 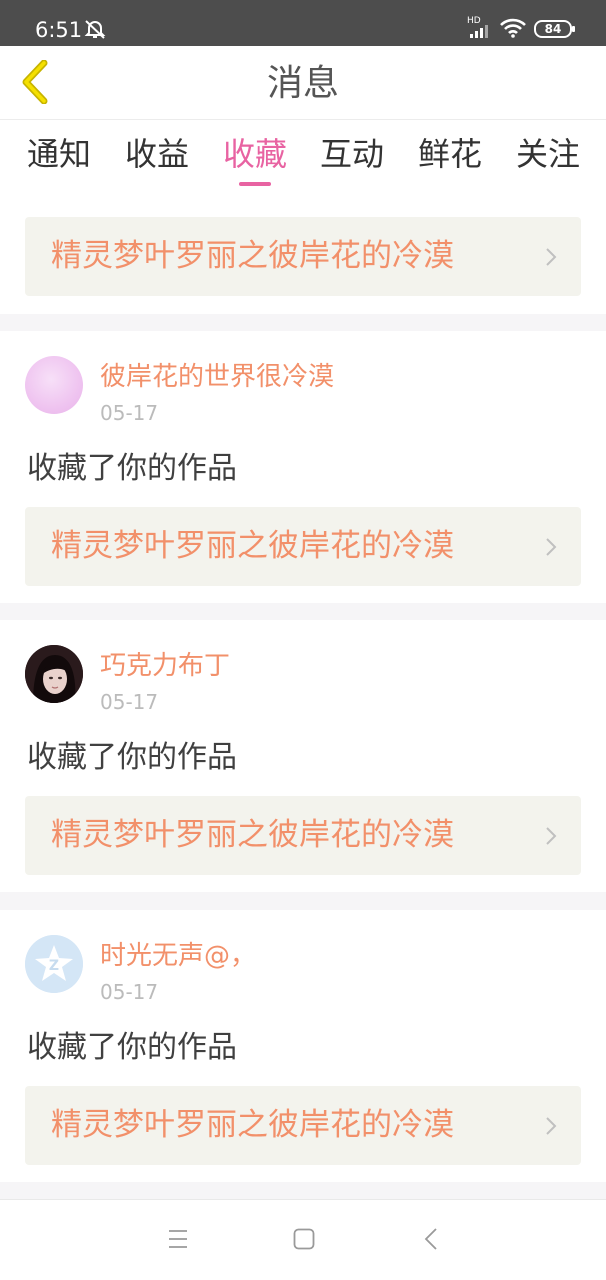 What do you see at coordinates (450, 154) in the screenshot?
I see `tab-flowers: 鲜花` at bounding box center [450, 154].